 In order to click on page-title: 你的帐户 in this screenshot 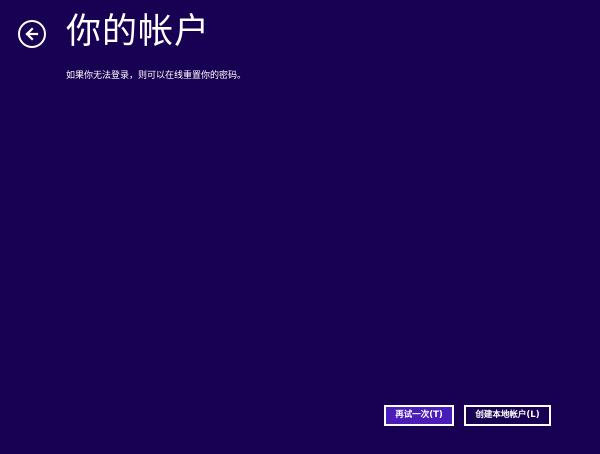, I will do `click(138, 32)`.